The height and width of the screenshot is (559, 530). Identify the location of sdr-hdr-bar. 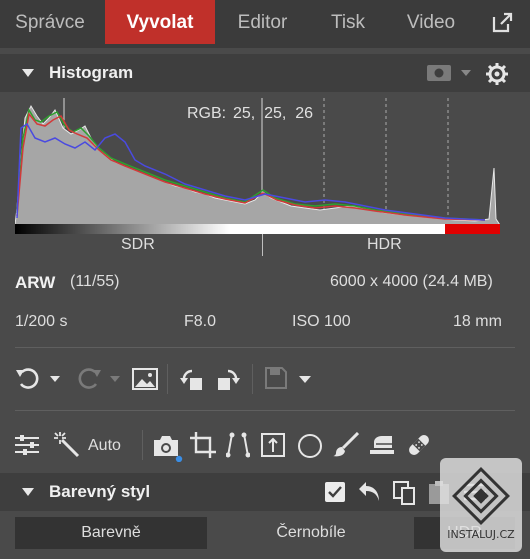
(257, 229).